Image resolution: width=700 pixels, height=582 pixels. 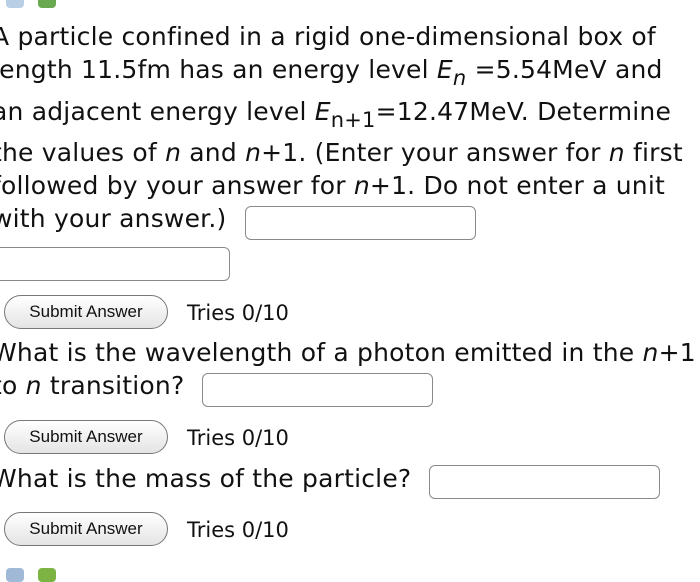 I want to click on chat-icon, so click(x=15, y=575).